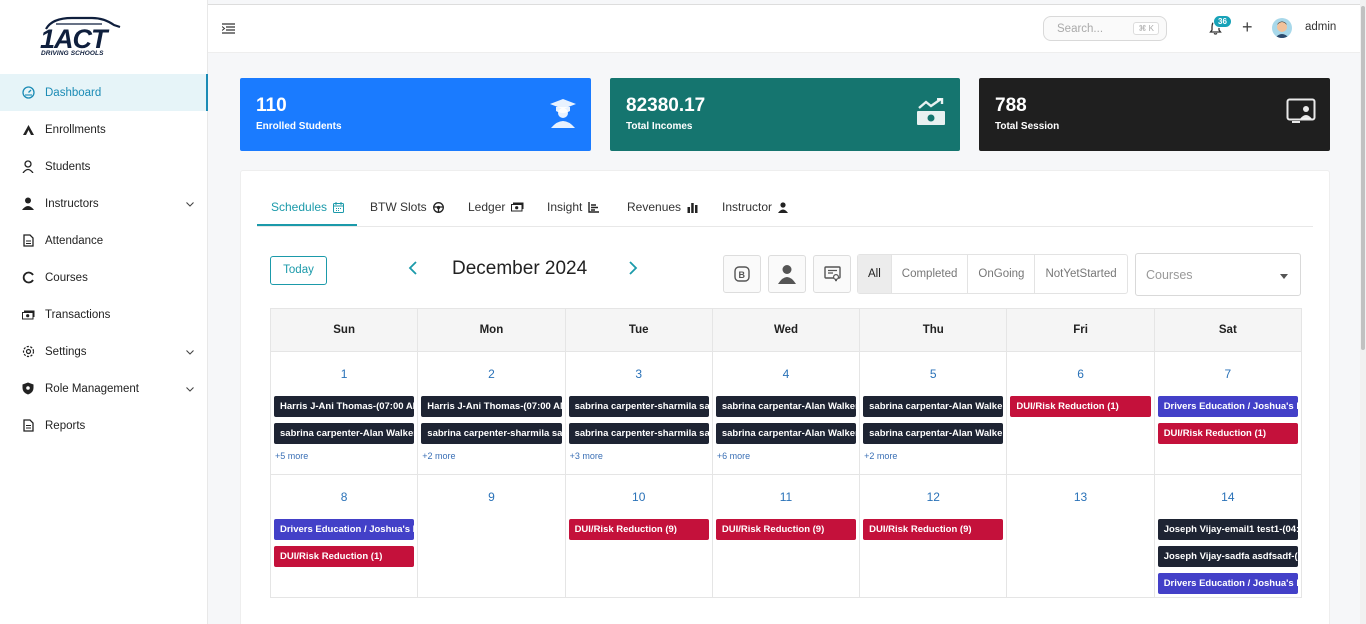 The image size is (1366, 624). Describe the element at coordinates (104, 240) in the screenshot. I see `sidebar-item-attendance: Attendance` at that location.